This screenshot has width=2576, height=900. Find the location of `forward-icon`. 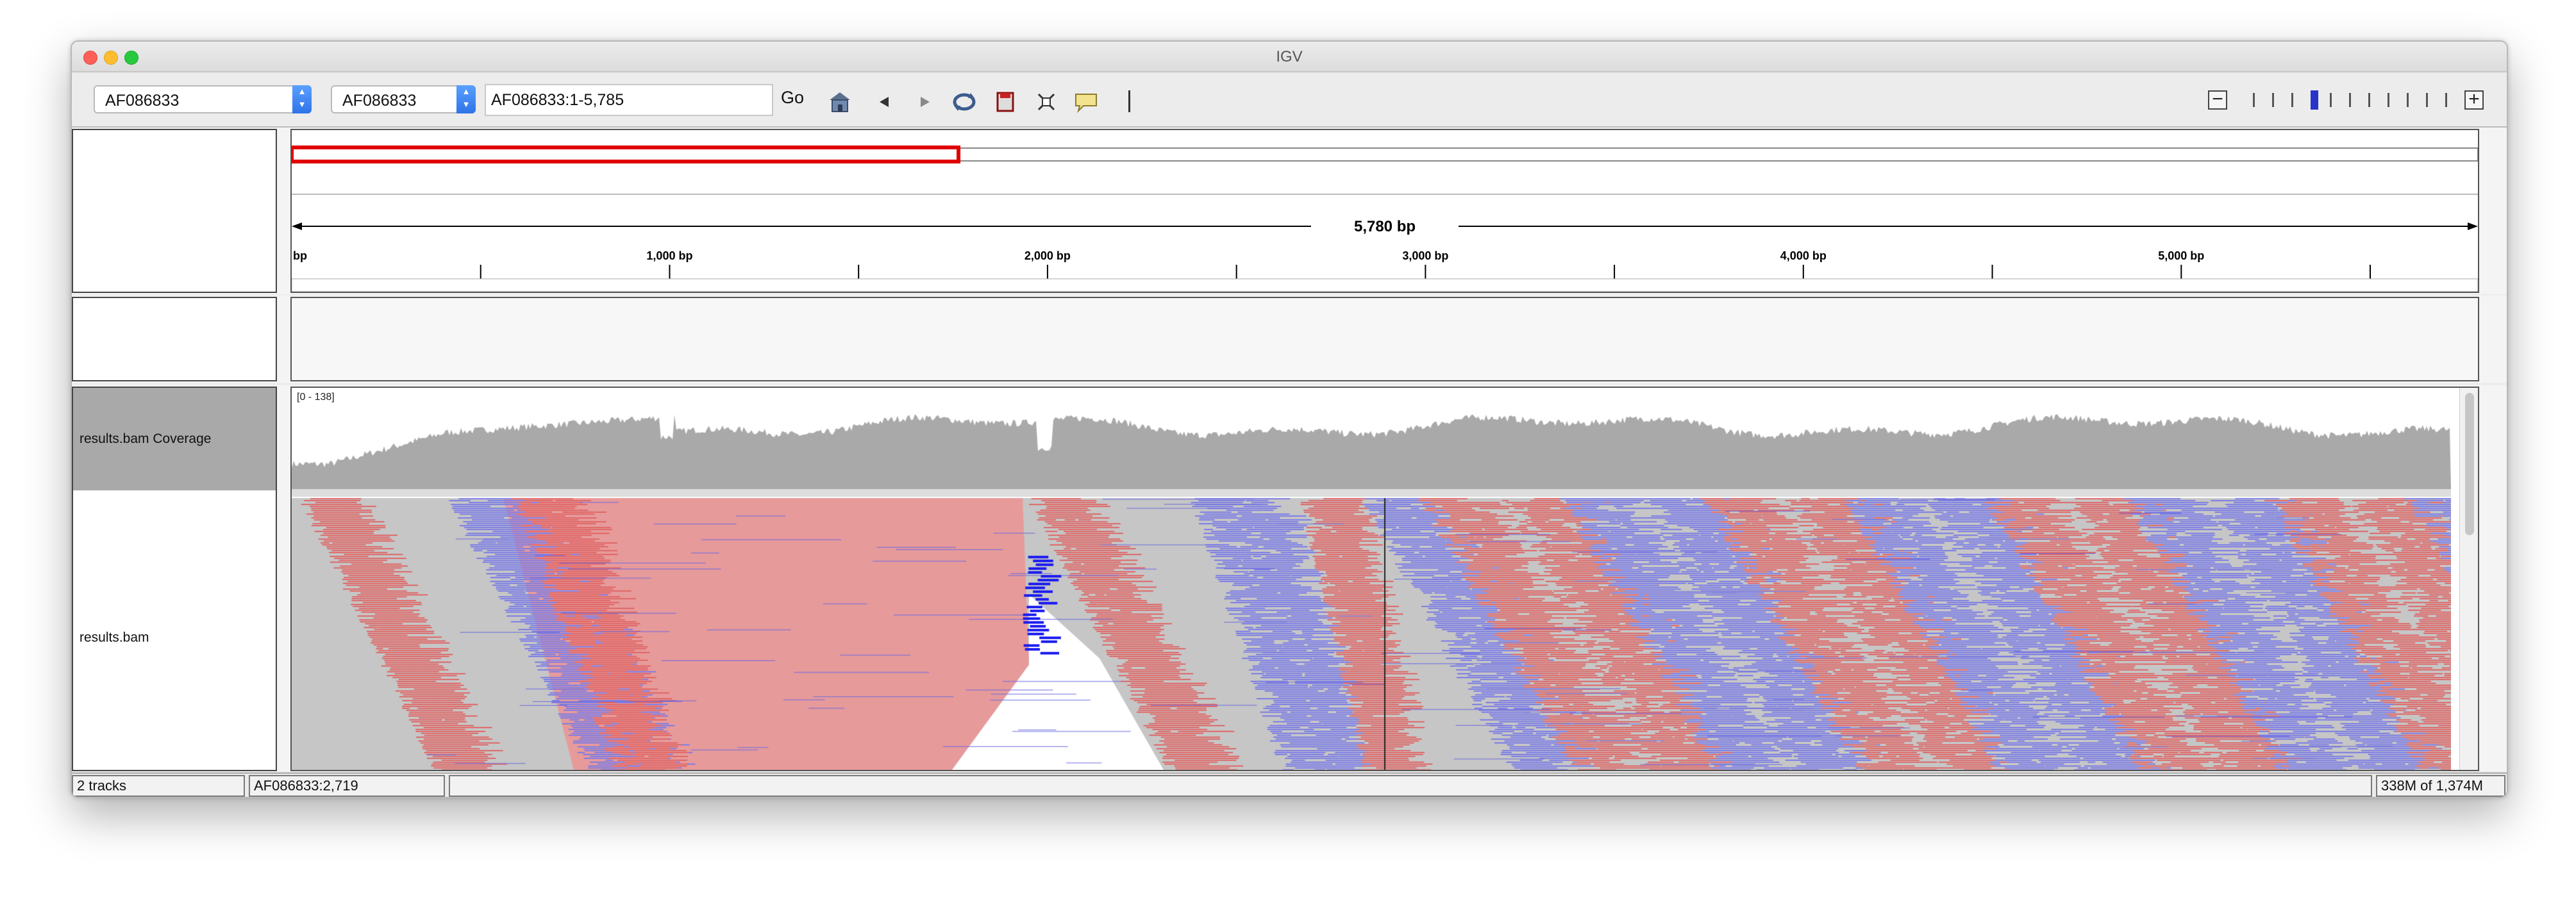

forward-icon is located at coordinates (924, 102).